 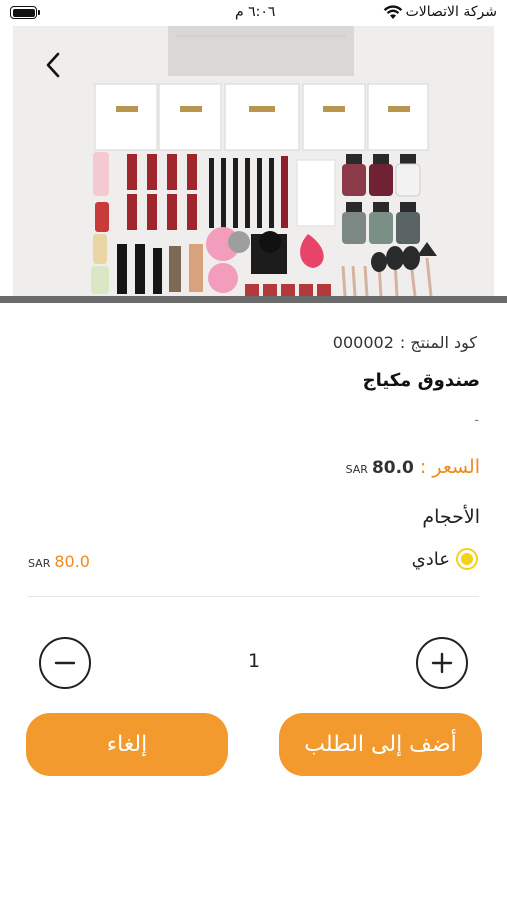 I want to click on minus-icon, so click(x=65, y=663).